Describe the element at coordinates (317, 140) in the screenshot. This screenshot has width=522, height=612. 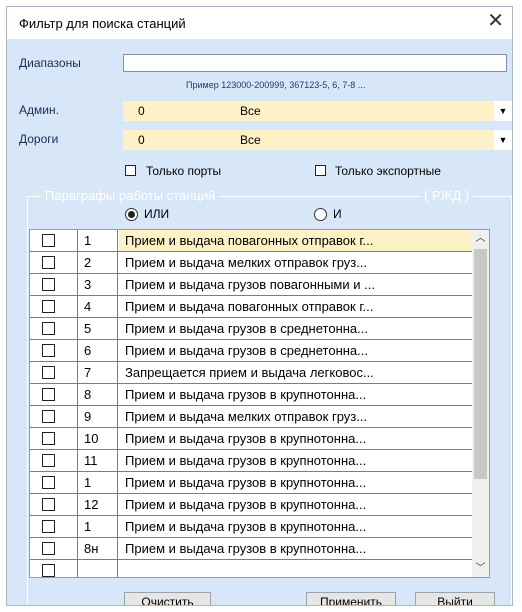
I see `roads-select: 0 Все ▼` at that location.